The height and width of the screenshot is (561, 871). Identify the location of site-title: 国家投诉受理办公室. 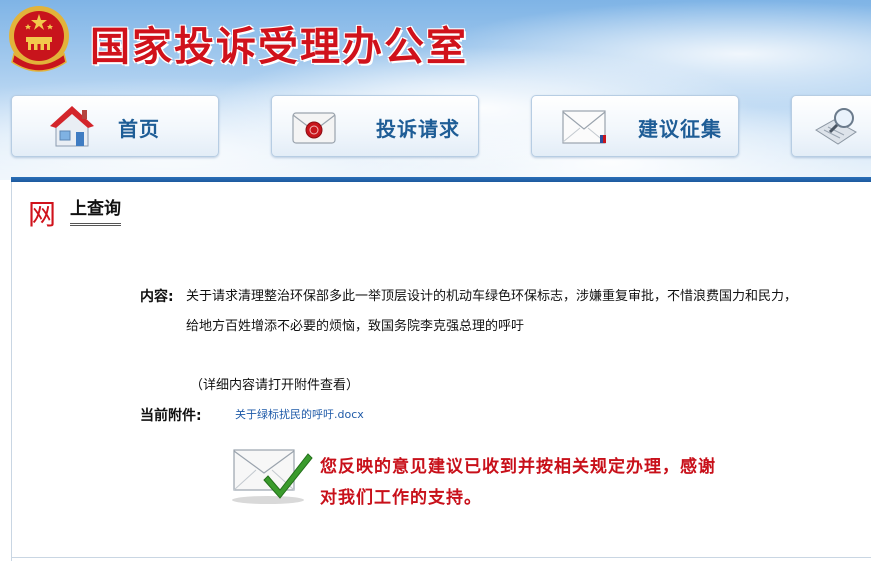
(279, 46).